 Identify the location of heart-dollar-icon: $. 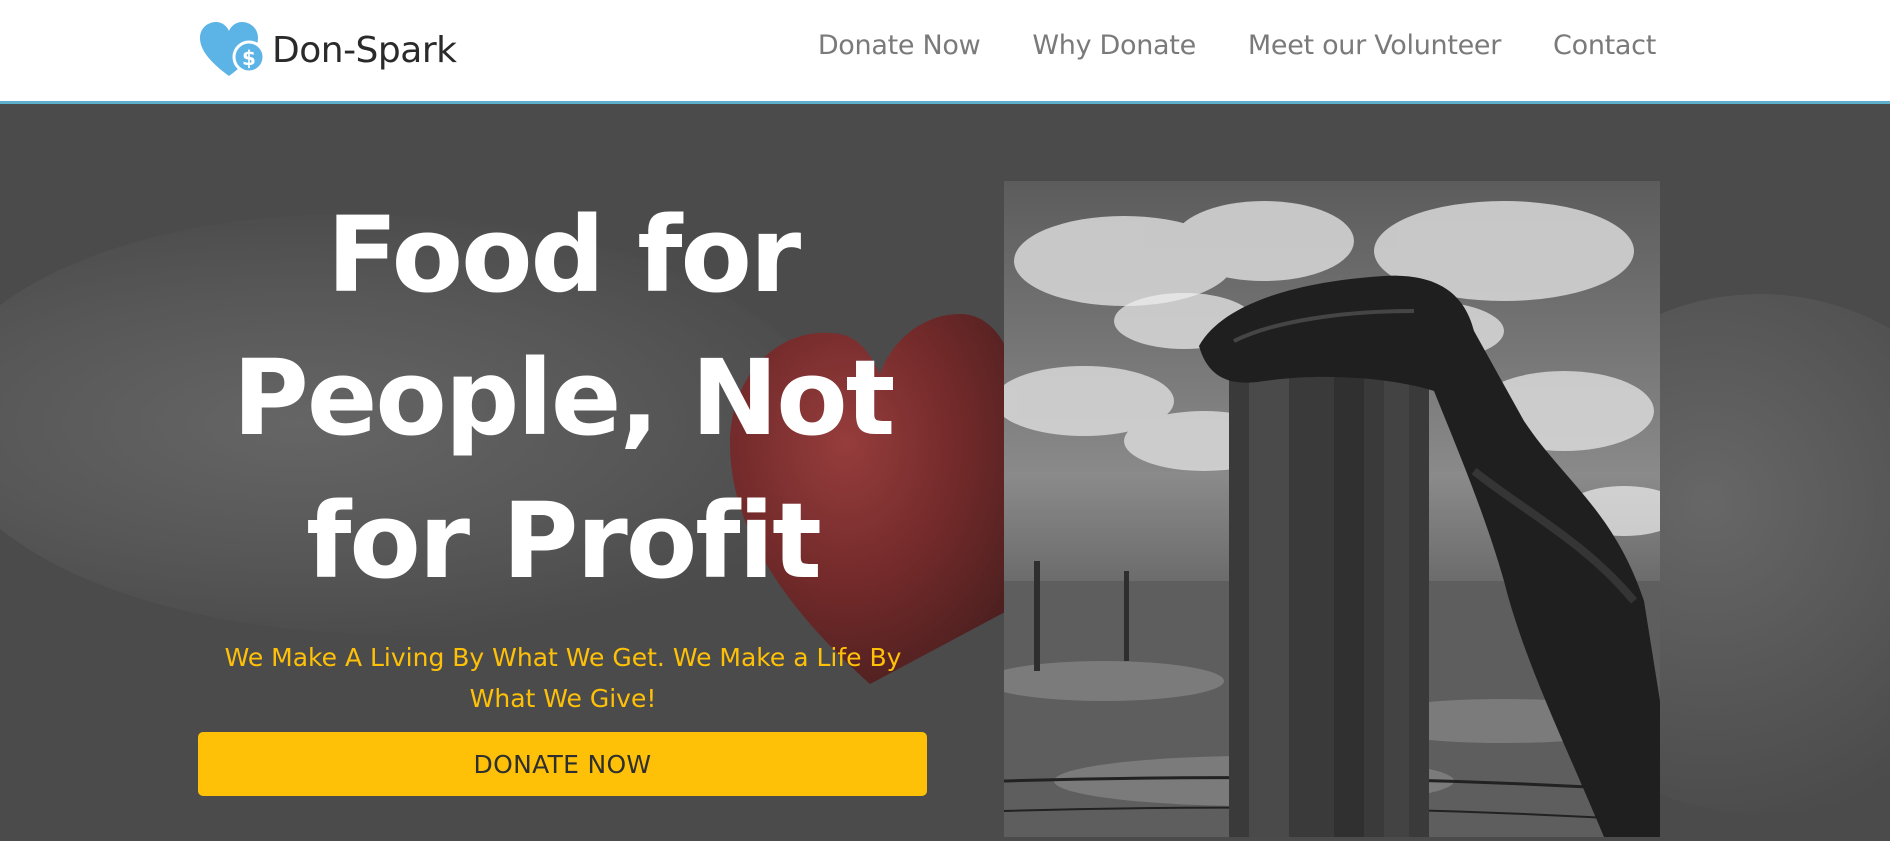
(232, 50).